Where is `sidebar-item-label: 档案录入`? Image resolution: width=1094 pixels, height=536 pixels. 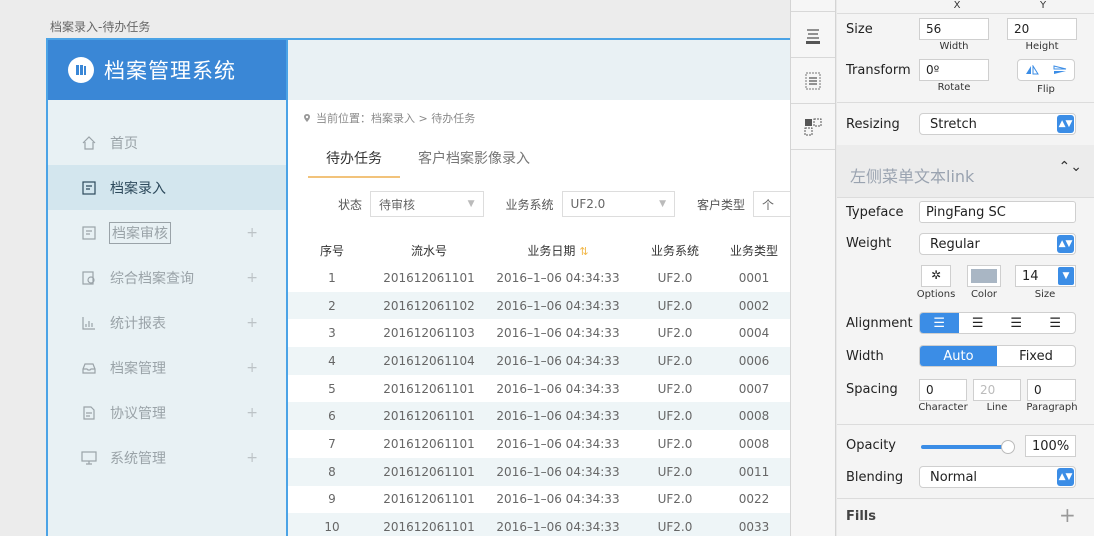 sidebar-item-label: 档案录入 is located at coordinates (138, 188).